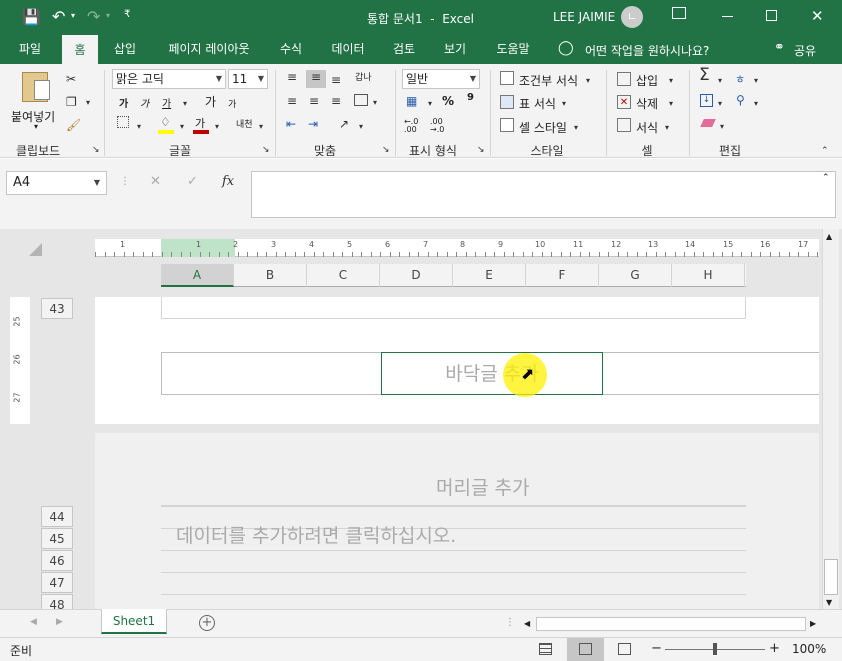 The height and width of the screenshot is (661, 842). What do you see at coordinates (482, 486) in the screenshot?
I see `header-placeholder: 머리글 추가` at bounding box center [482, 486].